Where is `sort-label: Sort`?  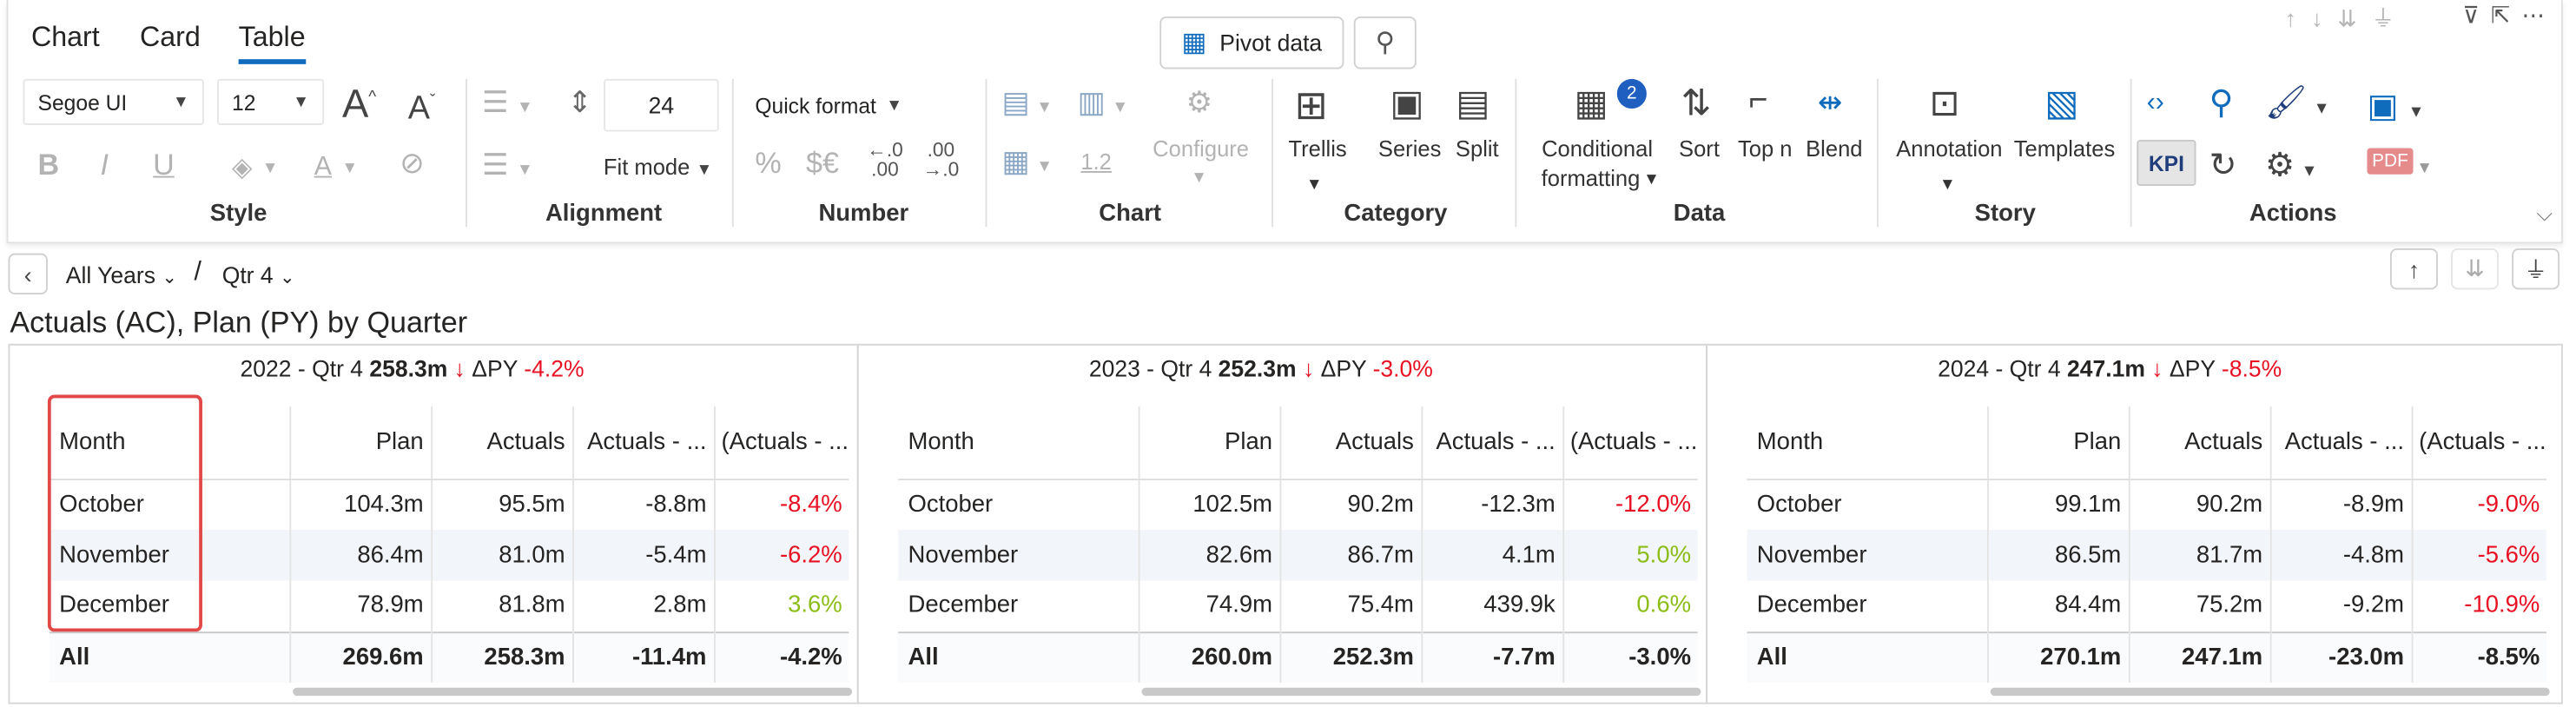
sort-label: Sort is located at coordinates (1700, 149).